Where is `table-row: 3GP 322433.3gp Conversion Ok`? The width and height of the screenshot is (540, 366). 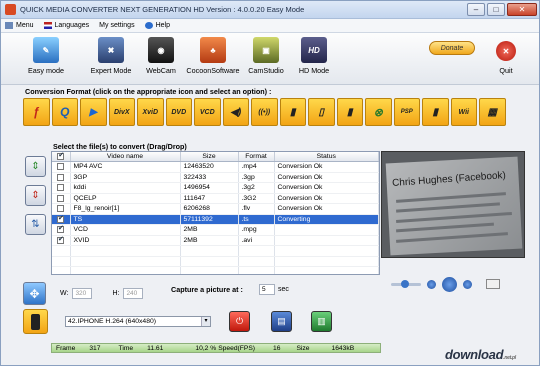
table-row: 3GP 322433.3gp Conversion Ok is located at coordinates (215, 177).